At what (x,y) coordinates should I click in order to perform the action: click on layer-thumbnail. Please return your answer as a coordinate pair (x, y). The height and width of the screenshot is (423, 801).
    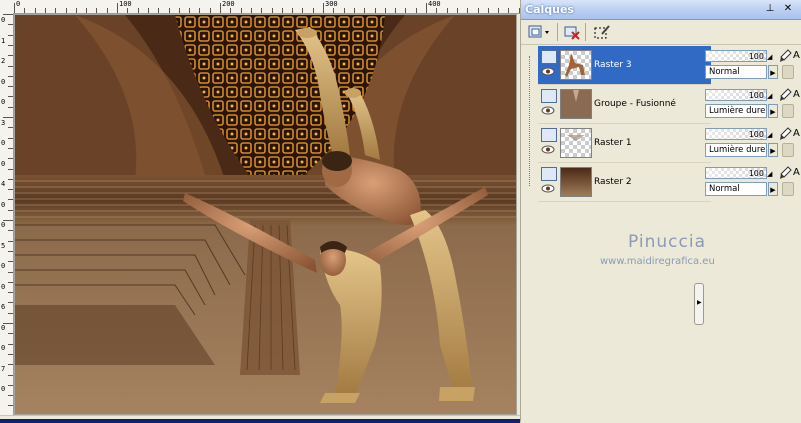
    Looking at the image, I should click on (576, 104).